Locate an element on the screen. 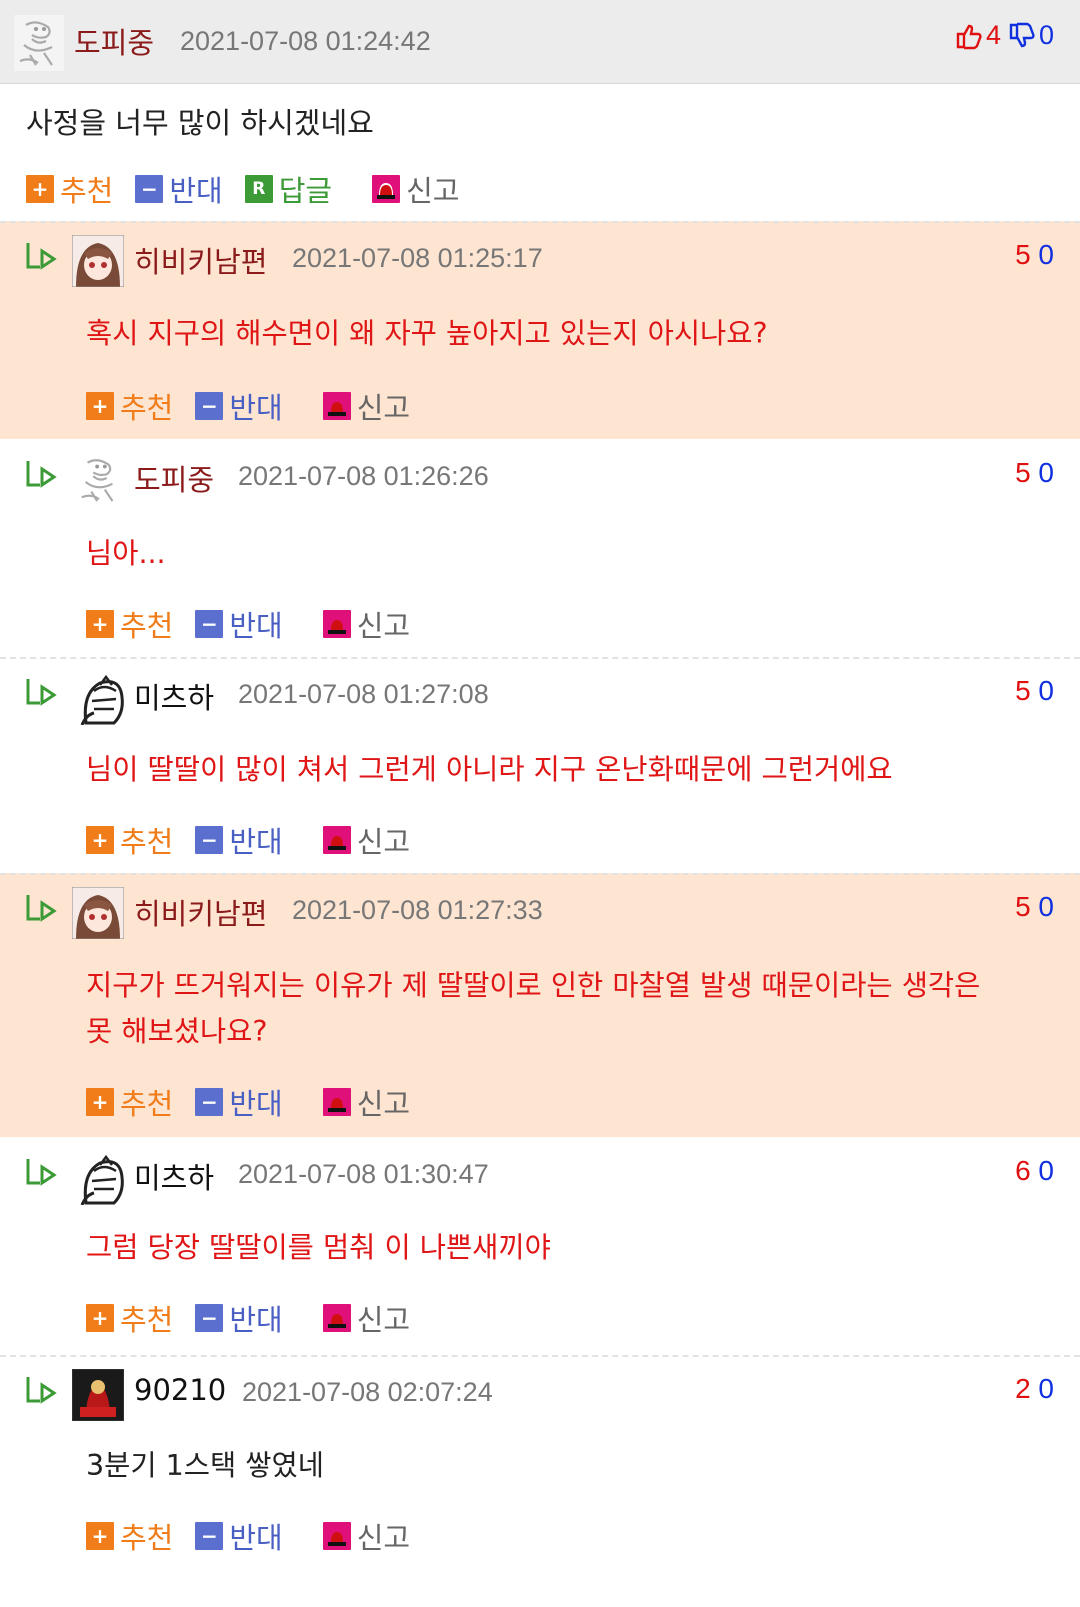  post-down-count: 0 is located at coordinates (1046, 35).